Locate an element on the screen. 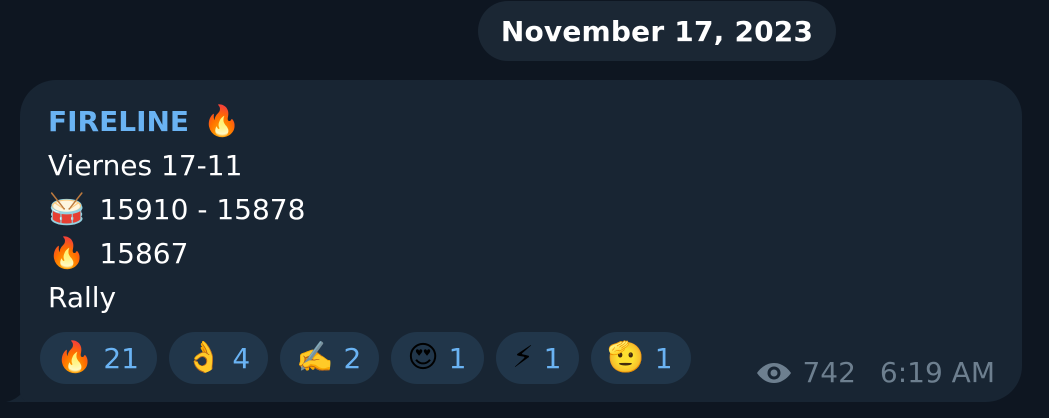  sender-name: FIRELINE is located at coordinates (118, 122).